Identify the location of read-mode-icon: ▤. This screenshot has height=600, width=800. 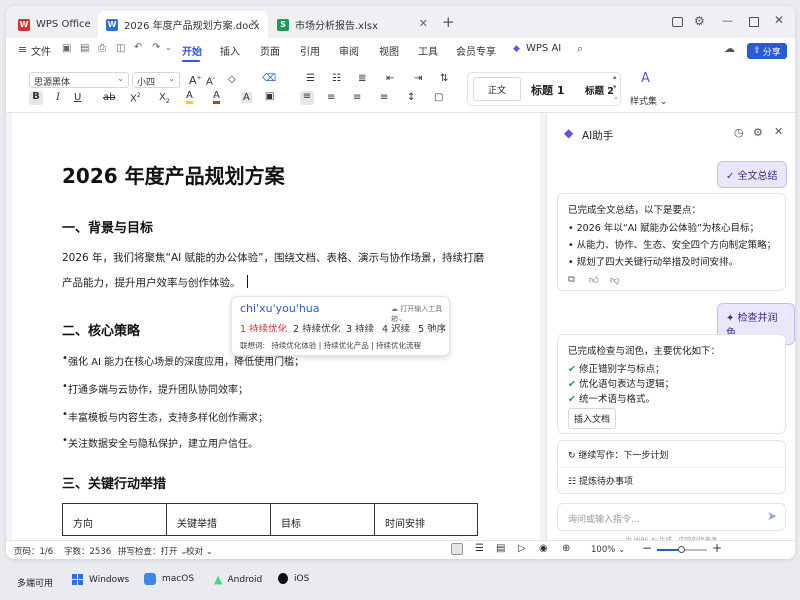
(500, 548).